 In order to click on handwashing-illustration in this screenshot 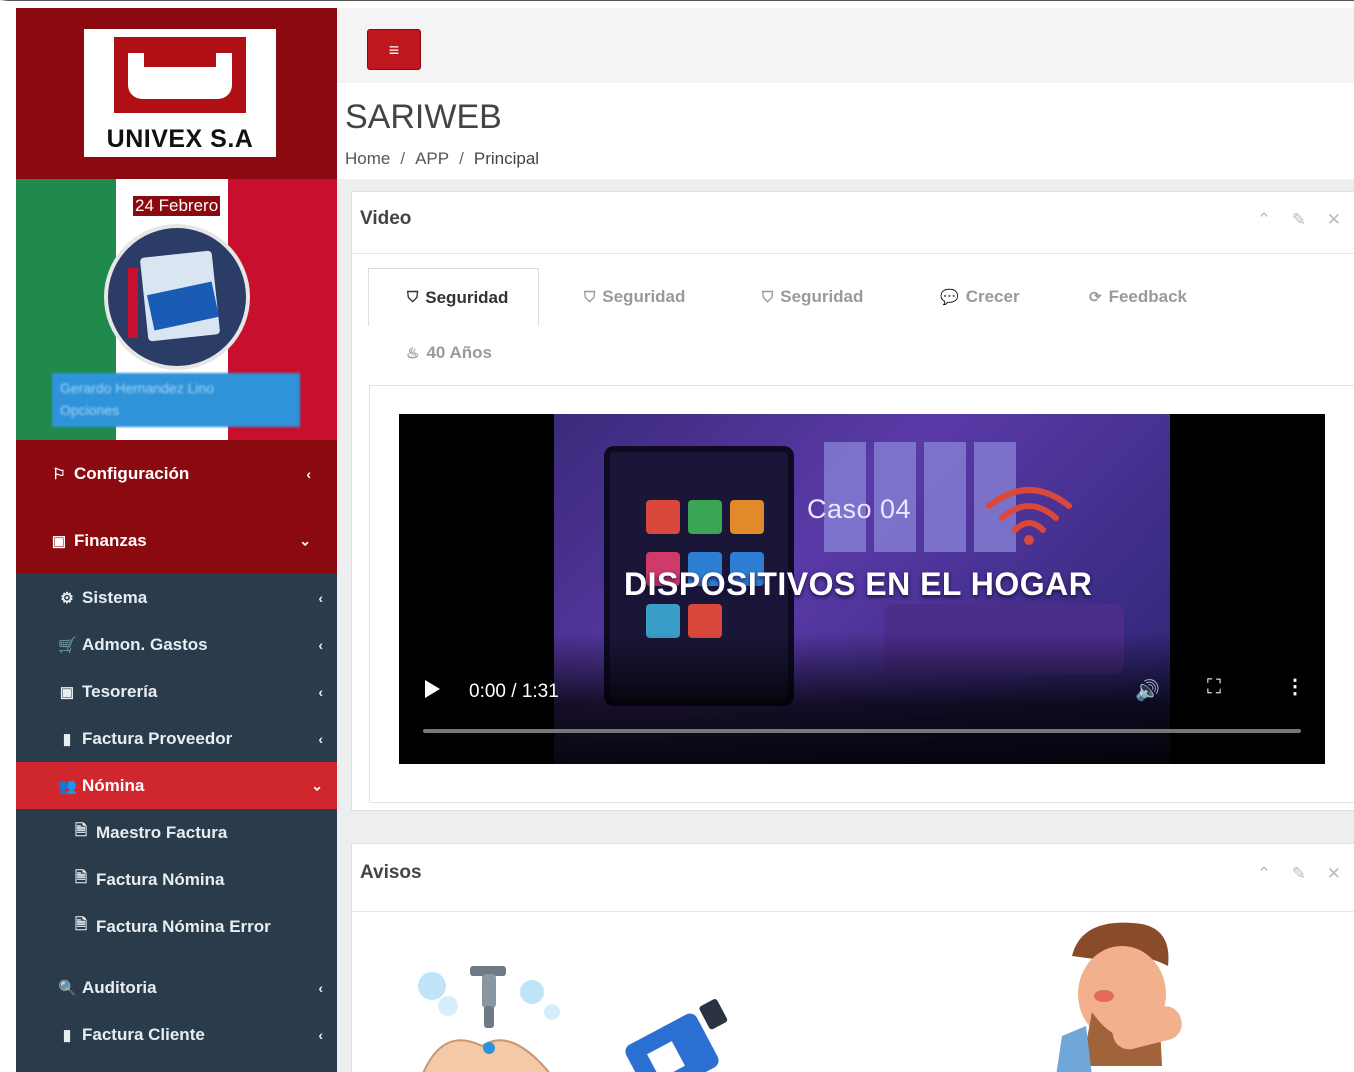, I will do `click(489, 1019)`.